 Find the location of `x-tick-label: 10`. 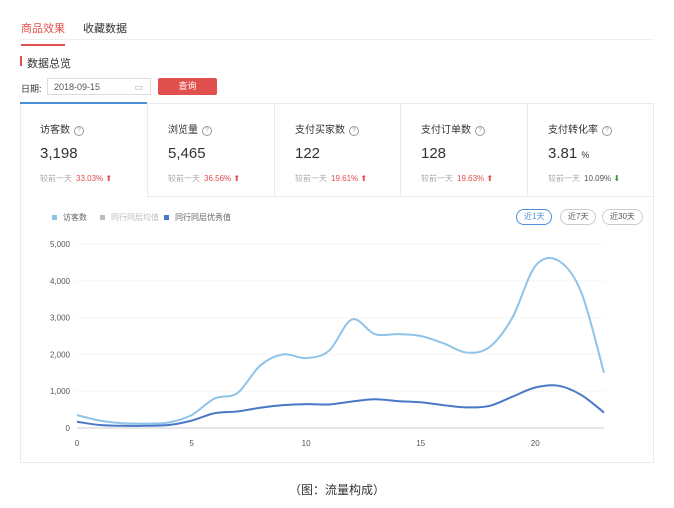

x-tick-label: 10 is located at coordinates (306, 443).